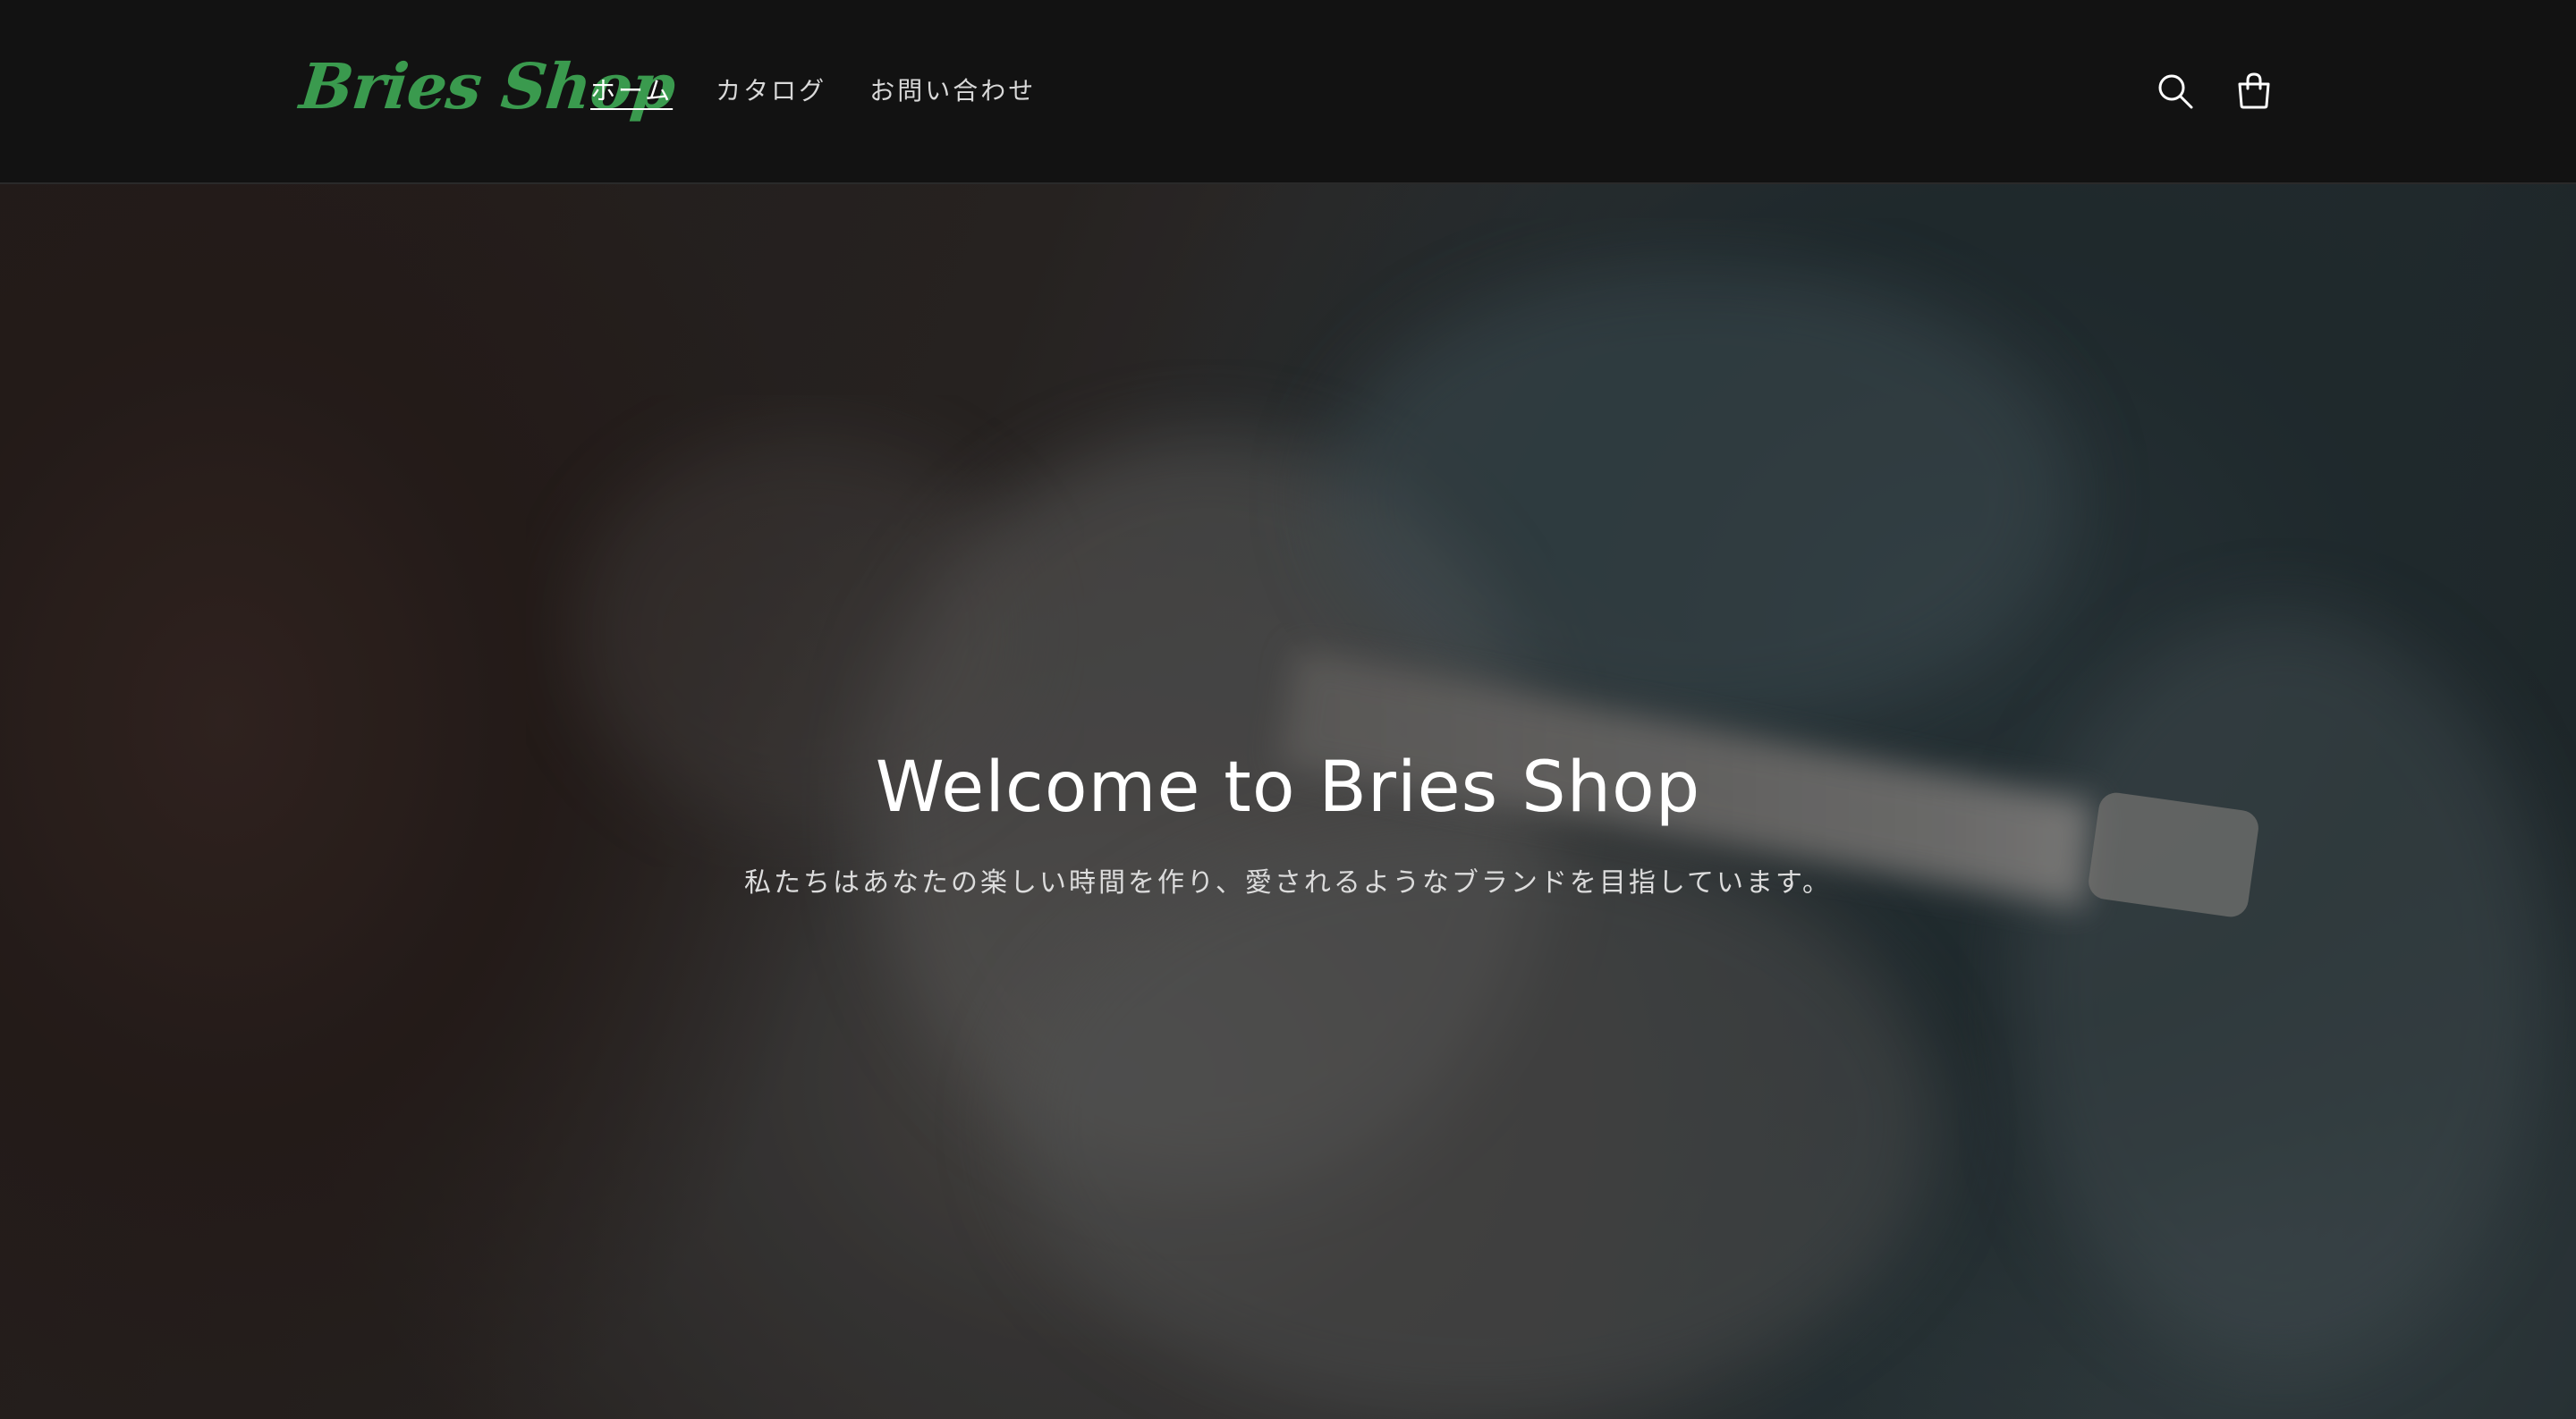 This screenshot has width=2576, height=1419. What do you see at coordinates (1288, 883) in the screenshot?
I see `hero-subtitle: 私たちはあなたの楽しい時間を作り、愛されるようなブランドを目指しています。` at bounding box center [1288, 883].